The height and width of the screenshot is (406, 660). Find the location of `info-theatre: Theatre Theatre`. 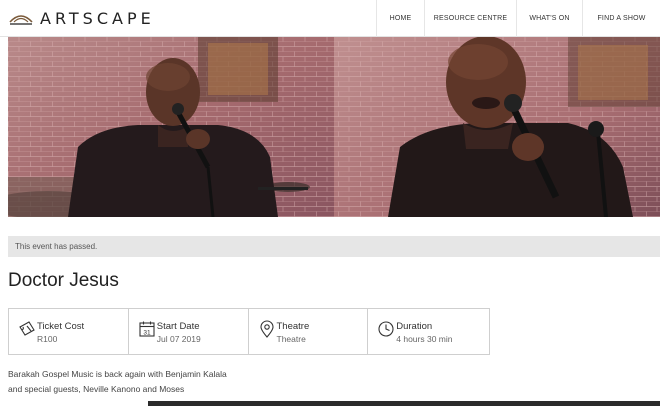

info-theatre: Theatre Theatre is located at coordinates (309, 331).